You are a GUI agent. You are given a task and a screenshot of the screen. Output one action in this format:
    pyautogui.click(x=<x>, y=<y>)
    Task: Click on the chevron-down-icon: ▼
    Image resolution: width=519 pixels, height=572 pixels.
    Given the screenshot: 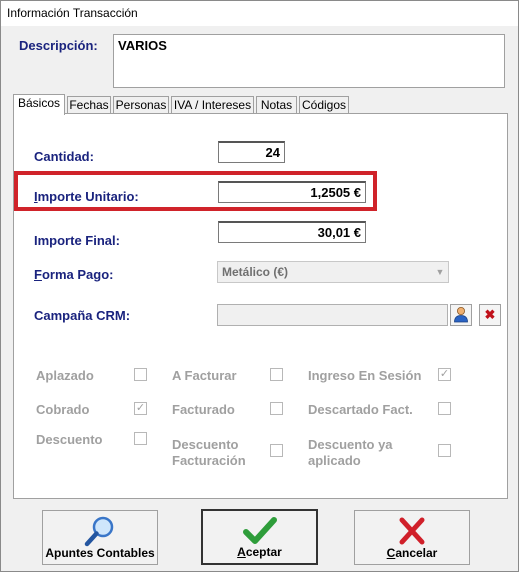 What is the action you would take?
    pyautogui.click(x=440, y=272)
    